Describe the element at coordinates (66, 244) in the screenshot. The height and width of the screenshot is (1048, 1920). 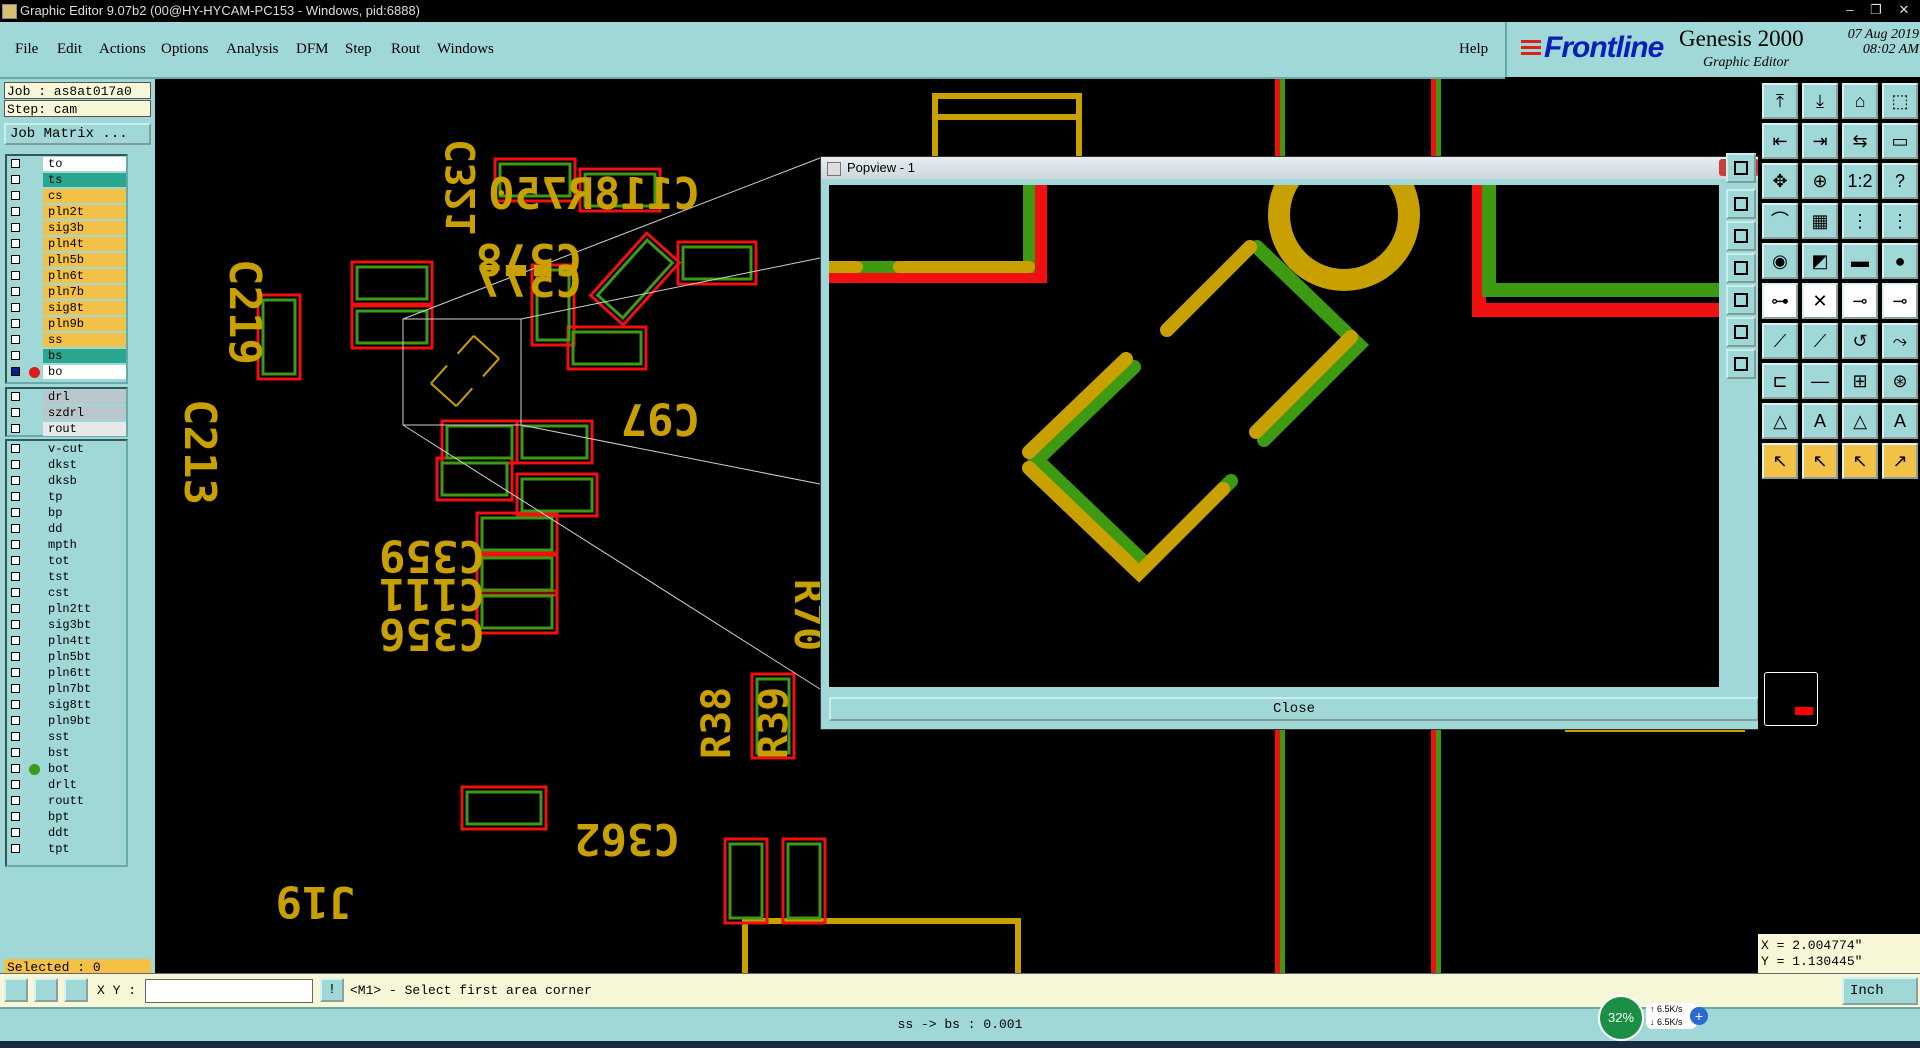
I see `layer-row-pln4t: pln4t` at that location.